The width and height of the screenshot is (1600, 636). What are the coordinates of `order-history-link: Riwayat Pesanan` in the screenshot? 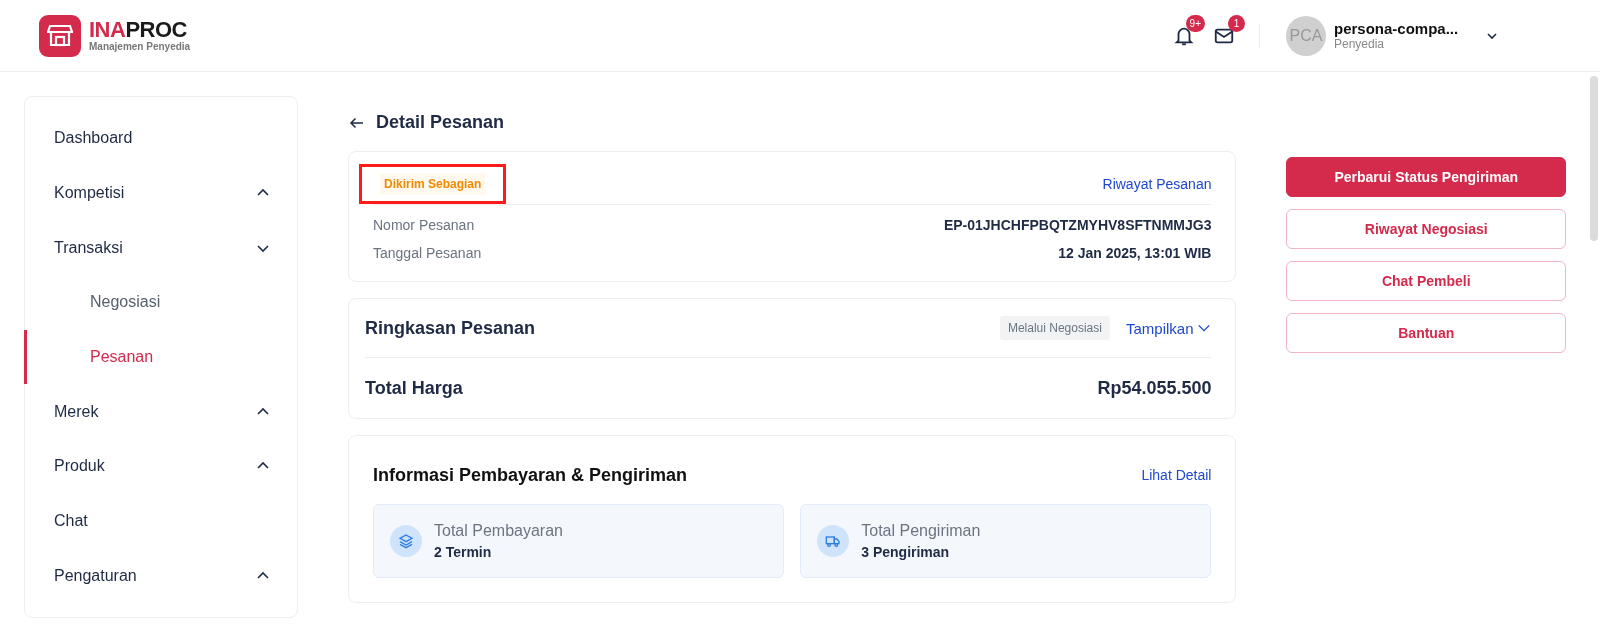 It's located at (1157, 184).